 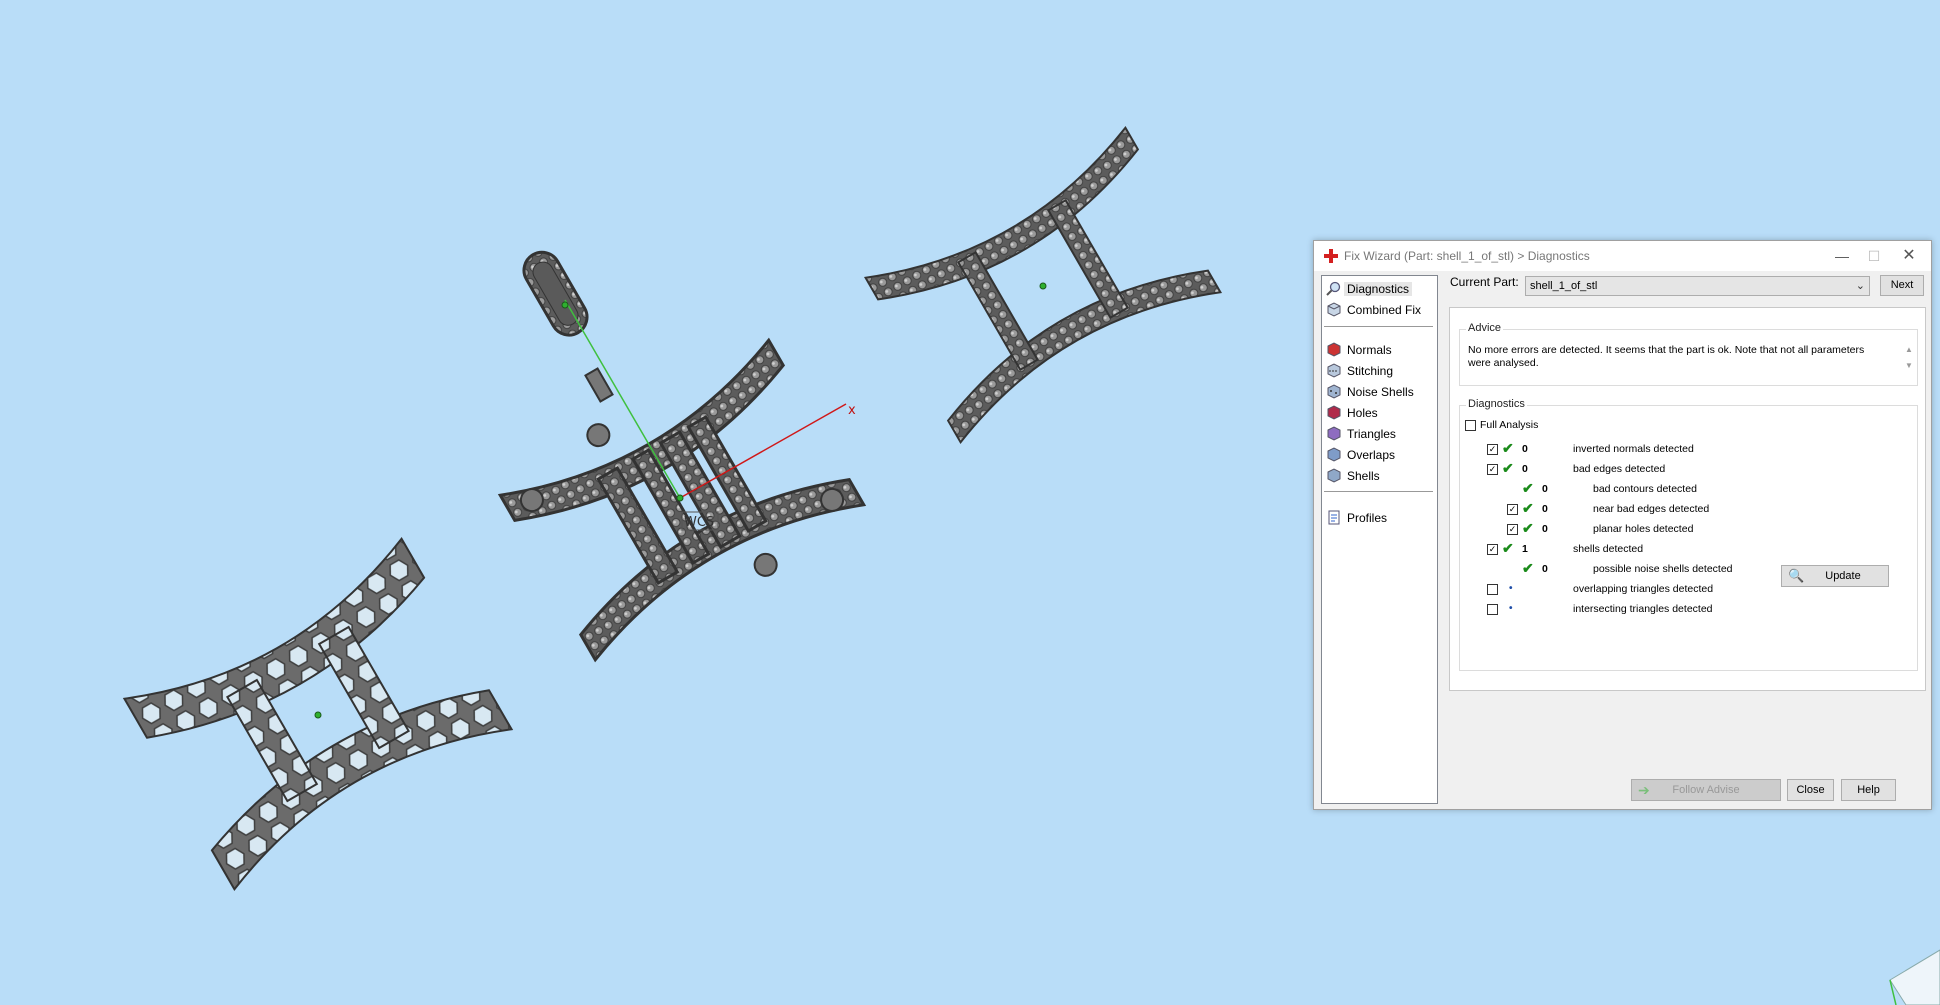 I want to click on current-part-select: shell_1_of_stl ⌄, so click(x=1697, y=286).